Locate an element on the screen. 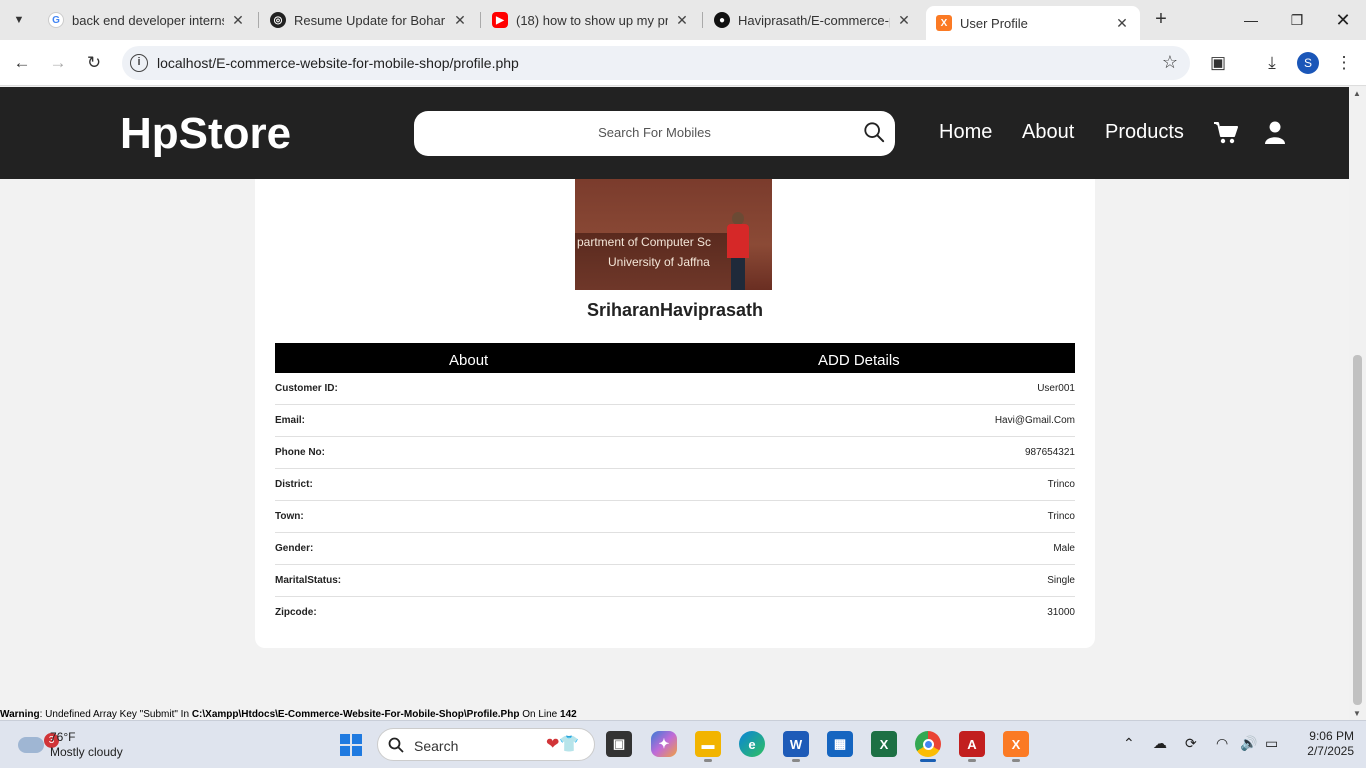 The width and height of the screenshot is (1366, 768). taskbar-search: Search ❤👕 is located at coordinates (486, 744).